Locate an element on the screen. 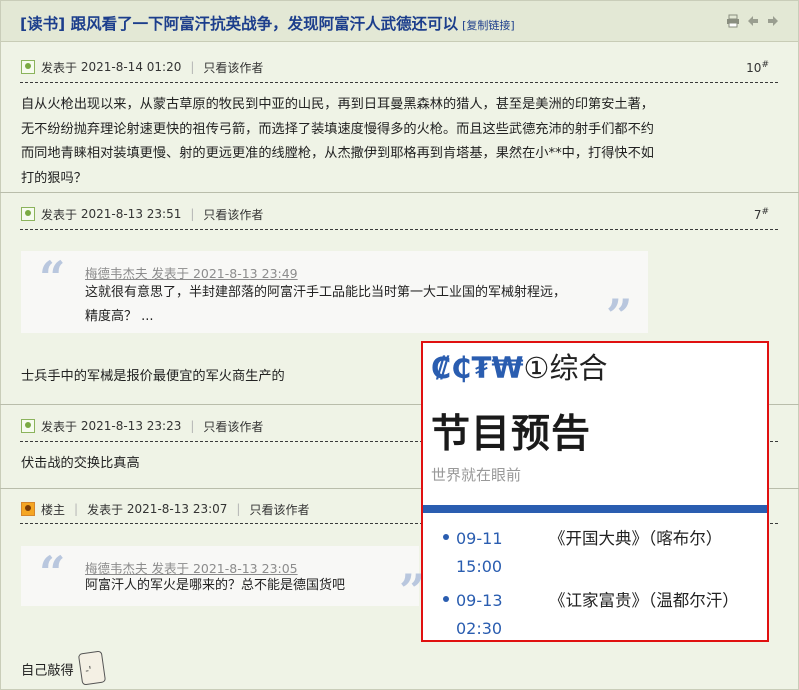 This screenshot has width=799, height=690. post-meta: 楼主 | 发表于 2021-8-13 23:07 | 只看该作者 is located at coordinates (165, 509).